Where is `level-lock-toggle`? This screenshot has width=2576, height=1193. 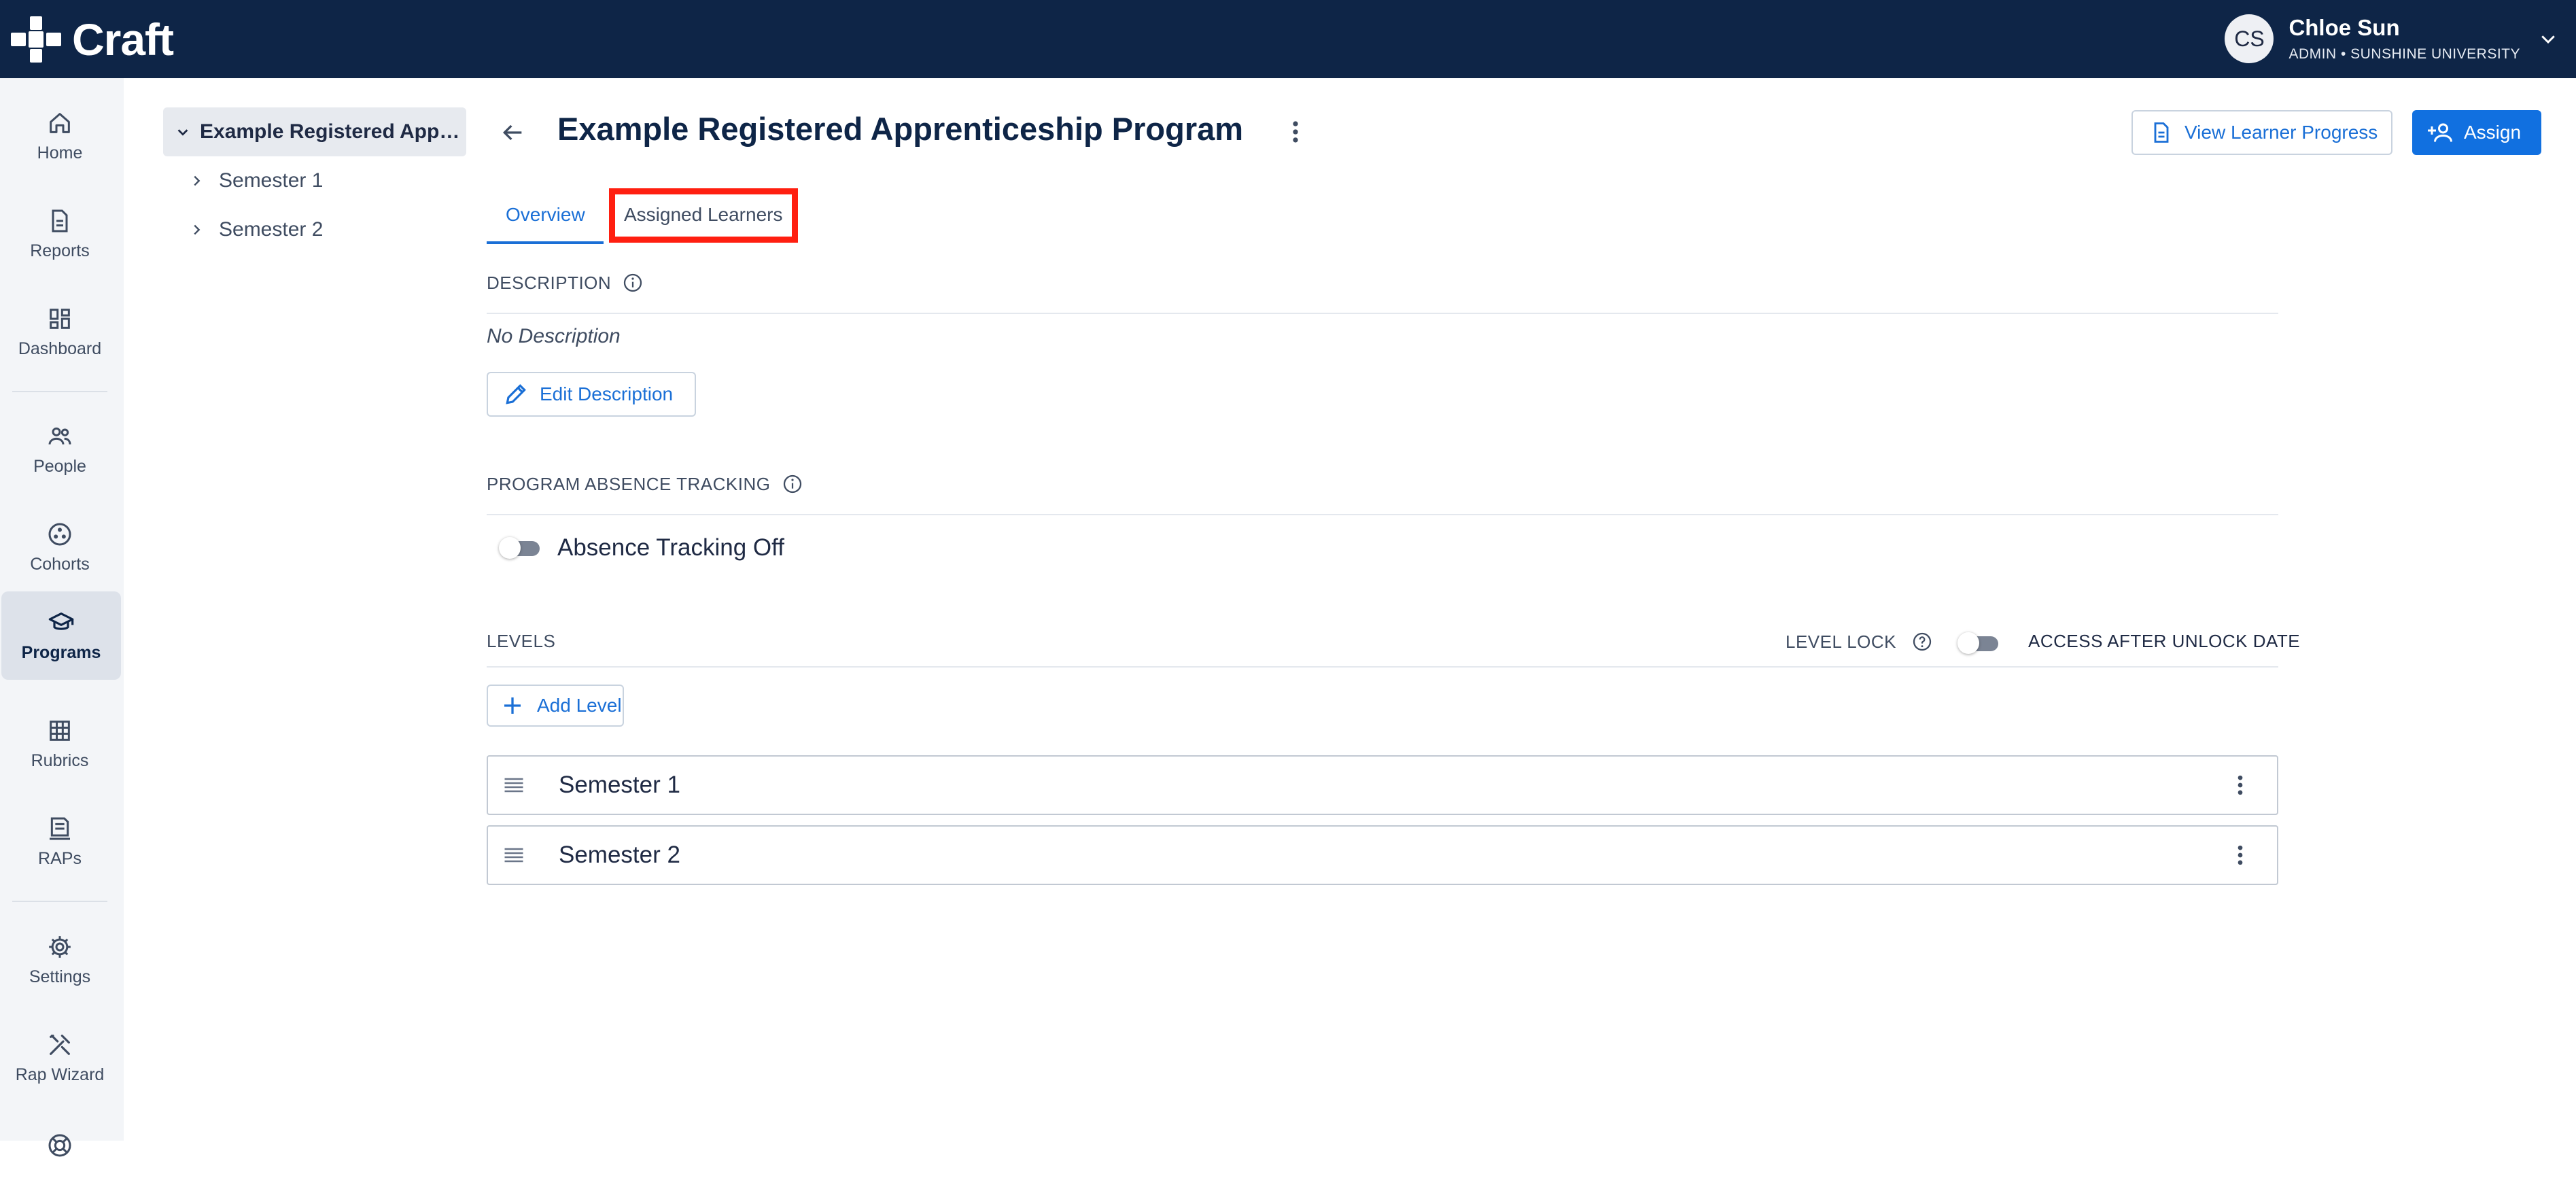 level-lock-toggle is located at coordinates (1978, 643).